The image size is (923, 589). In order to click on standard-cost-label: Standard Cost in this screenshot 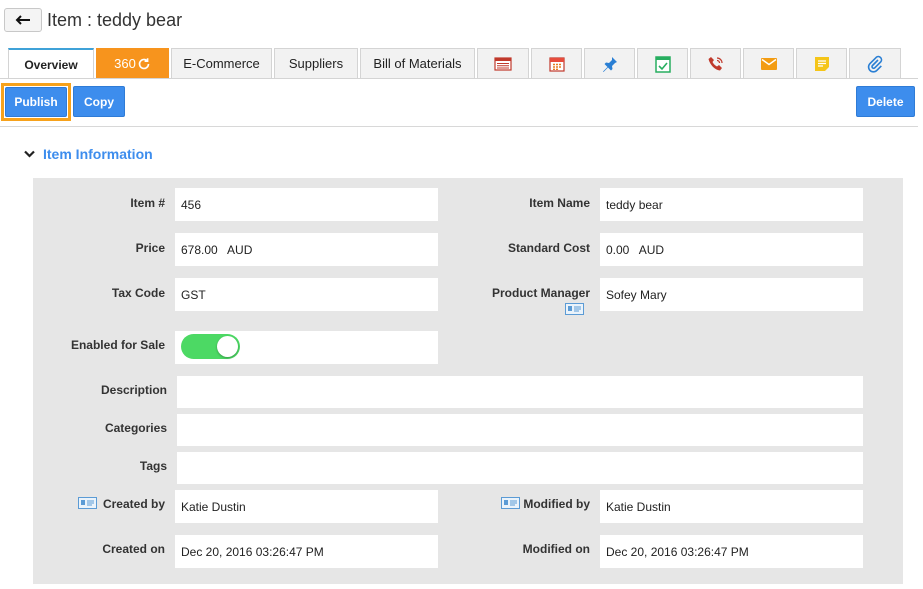, I will do `click(548, 248)`.